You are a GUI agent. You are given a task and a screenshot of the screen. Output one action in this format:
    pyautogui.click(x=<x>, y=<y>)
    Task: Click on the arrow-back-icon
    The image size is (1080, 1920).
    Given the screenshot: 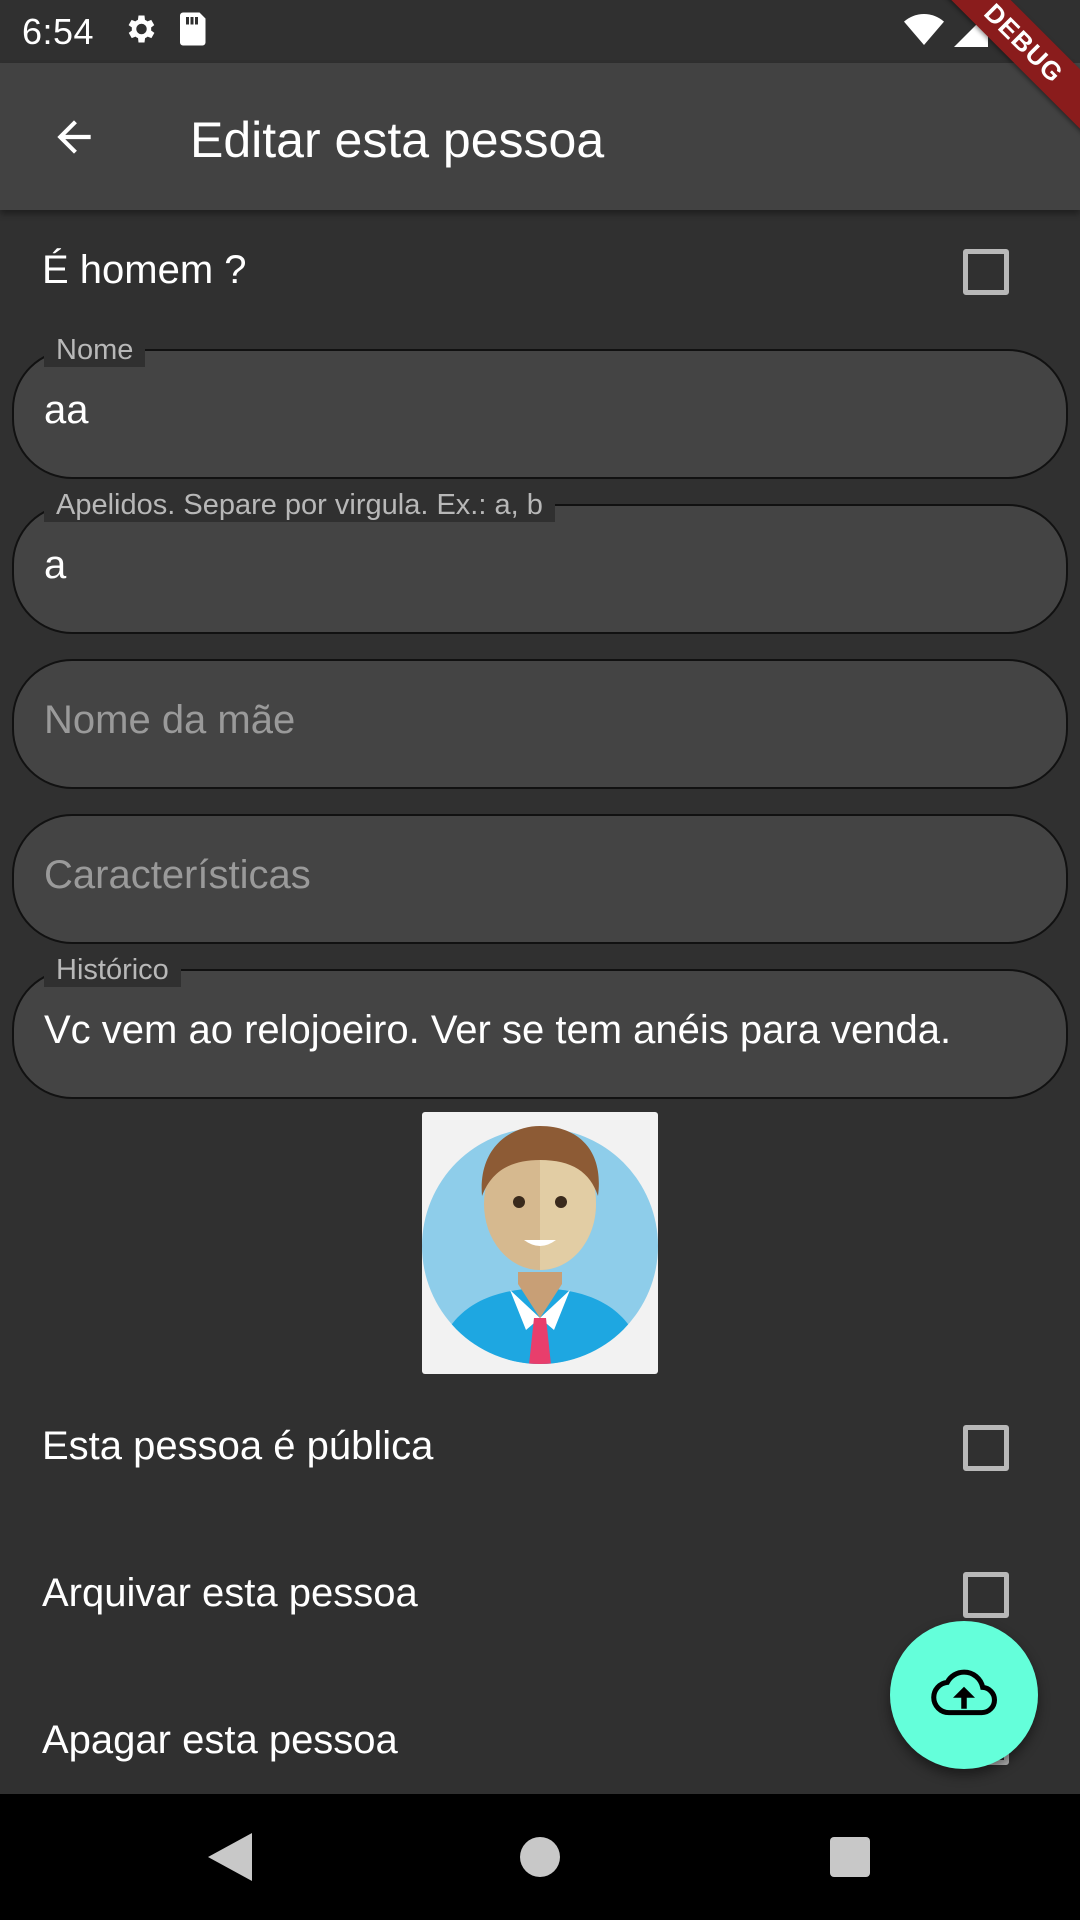 What is the action you would take?
    pyautogui.click(x=74, y=137)
    